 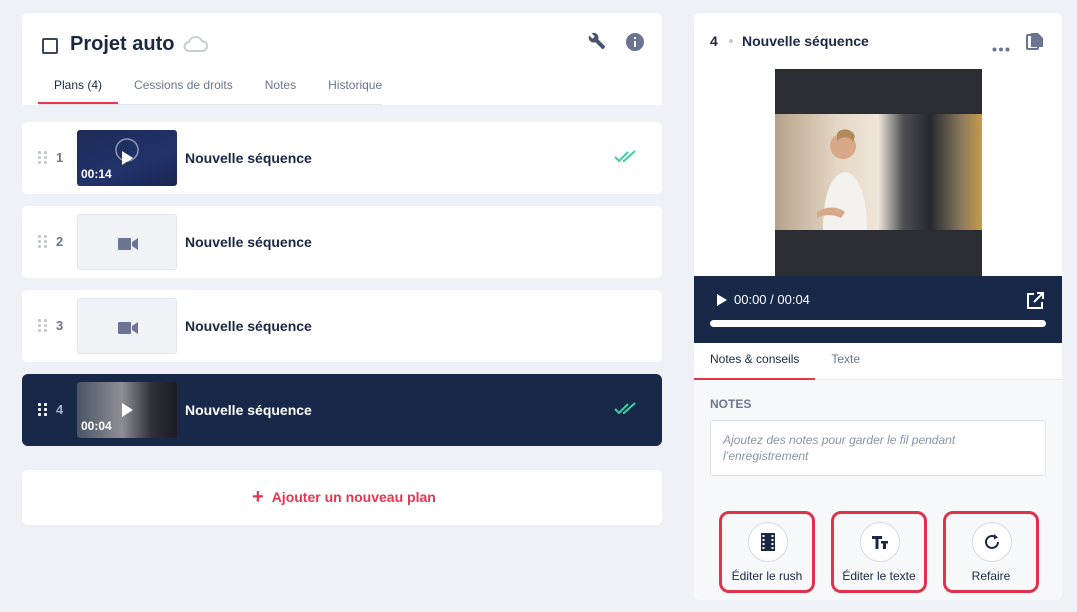 What do you see at coordinates (342, 242) in the screenshot?
I see `plan-row: 2 Nouvelle séquence` at bounding box center [342, 242].